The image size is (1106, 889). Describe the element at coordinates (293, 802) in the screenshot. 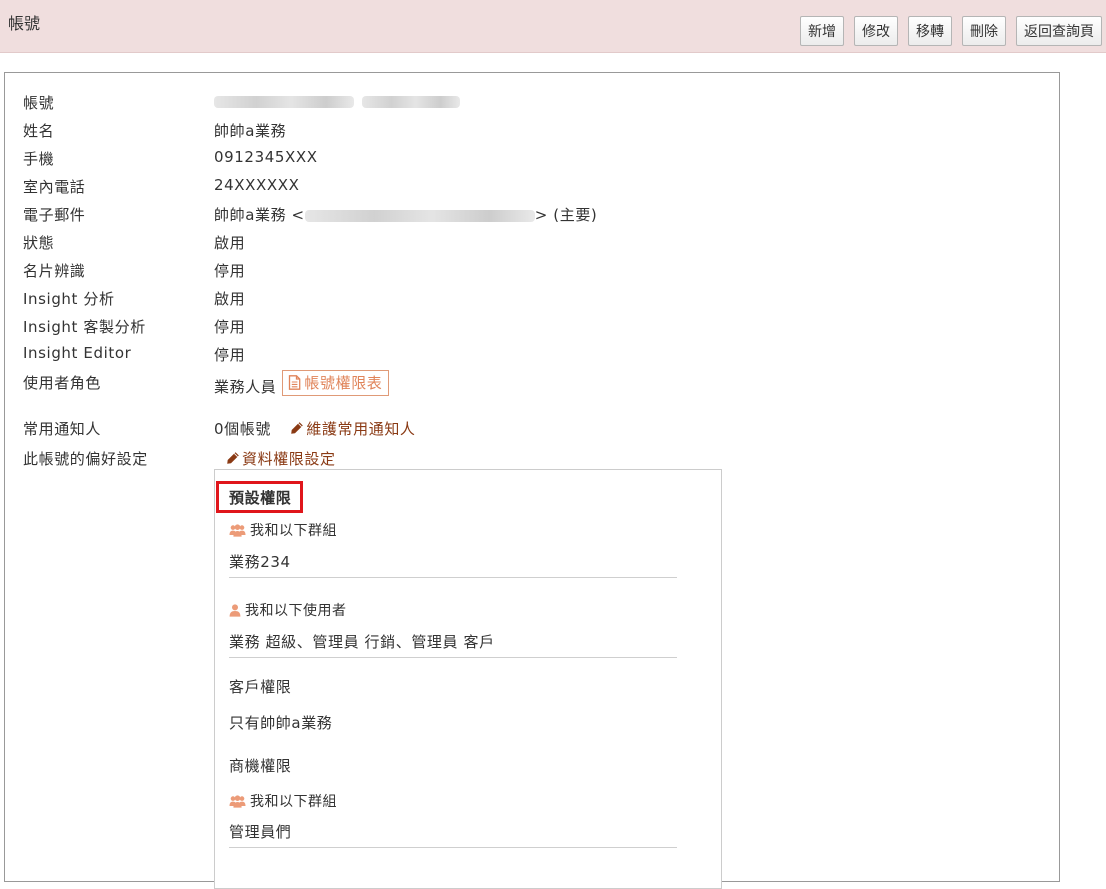

I see `opp-group-label-text: 我和以下群組` at that location.